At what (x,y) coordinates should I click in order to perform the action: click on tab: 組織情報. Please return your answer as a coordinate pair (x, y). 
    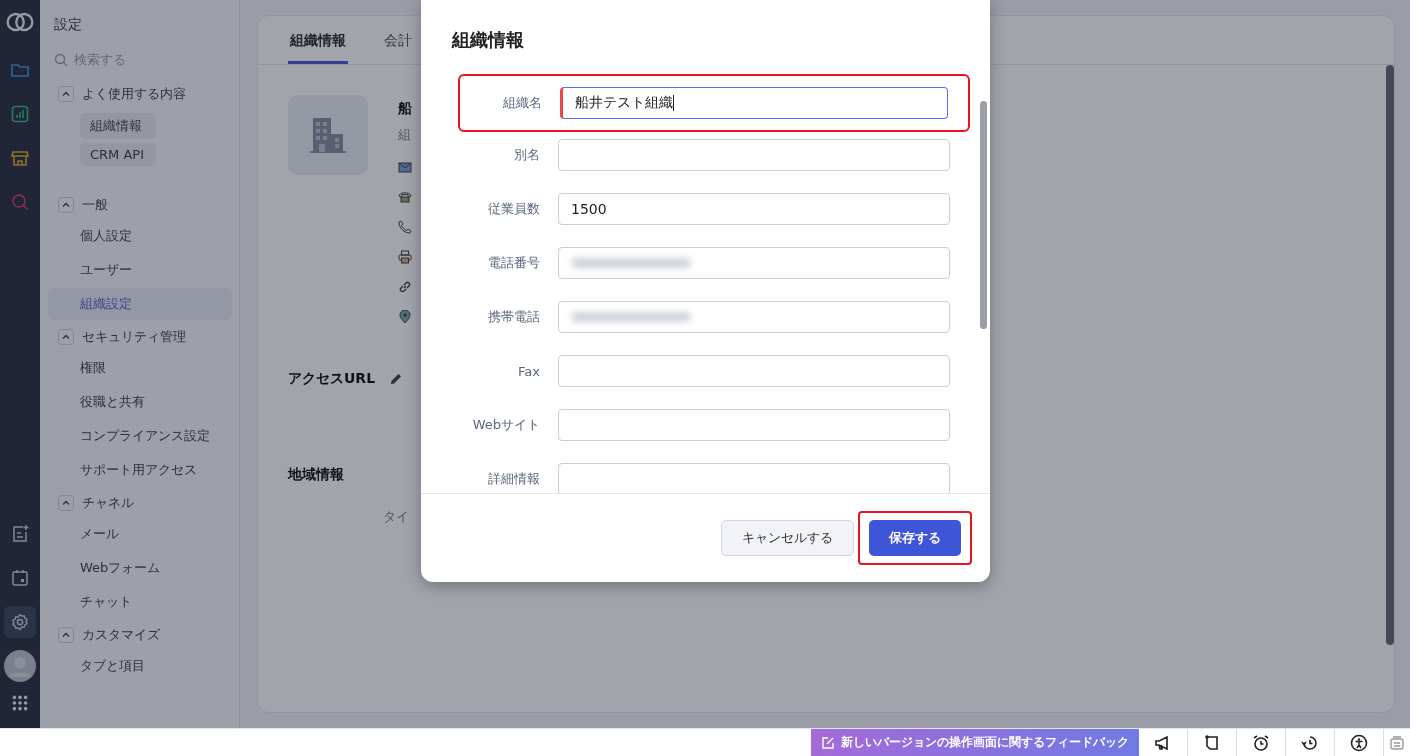
    Looking at the image, I should click on (318, 40).